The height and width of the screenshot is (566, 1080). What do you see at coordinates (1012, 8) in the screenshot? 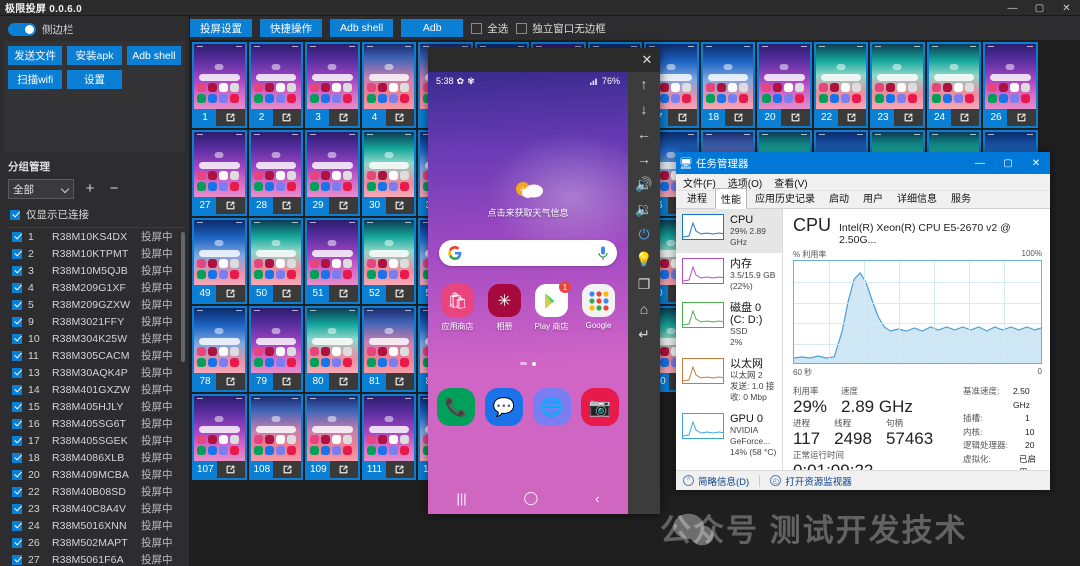
I see `minimize-button: —` at bounding box center [1012, 8].